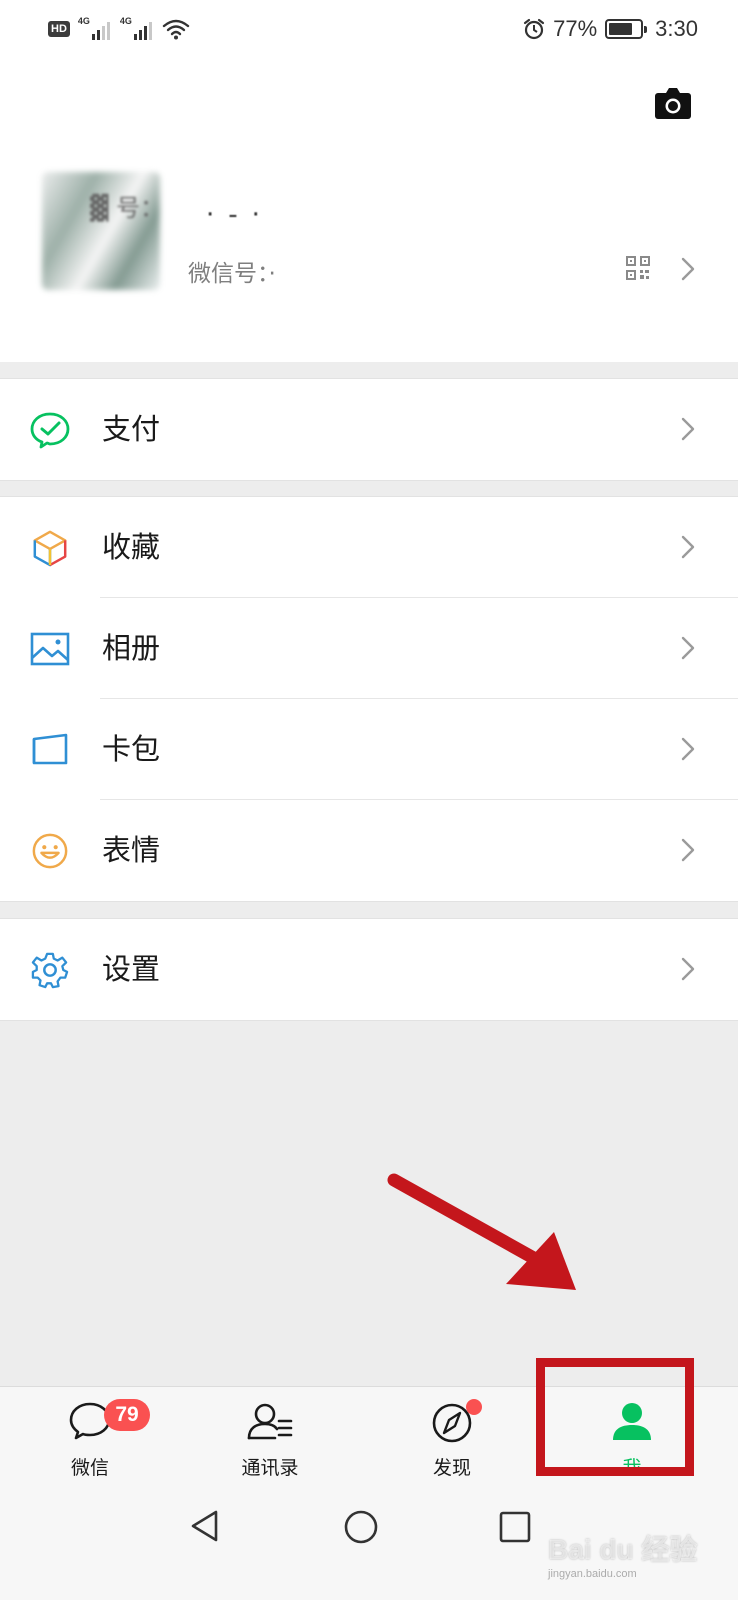  What do you see at coordinates (50, 851) in the screenshot?
I see `smiley-icon` at bounding box center [50, 851].